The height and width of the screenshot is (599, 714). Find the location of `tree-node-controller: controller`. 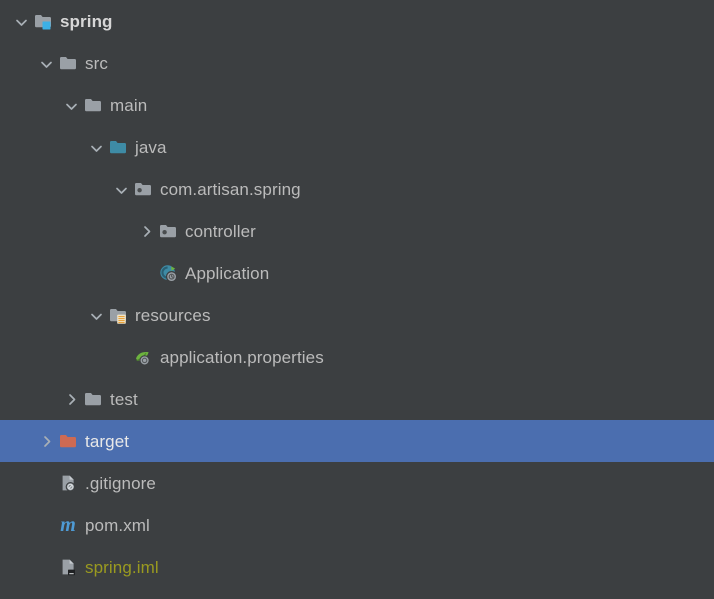

tree-node-controller: controller is located at coordinates (357, 231).